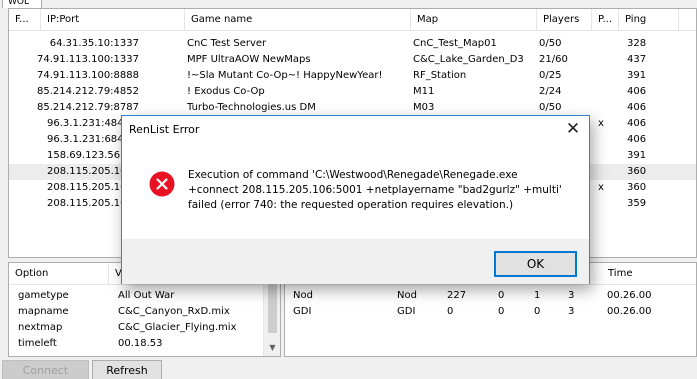 The height and width of the screenshot is (379, 697). What do you see at coordinates (455, 43) in the screenshot?
I see `server-map: CnC_Test_Map01` at bounding box center [455, 43].